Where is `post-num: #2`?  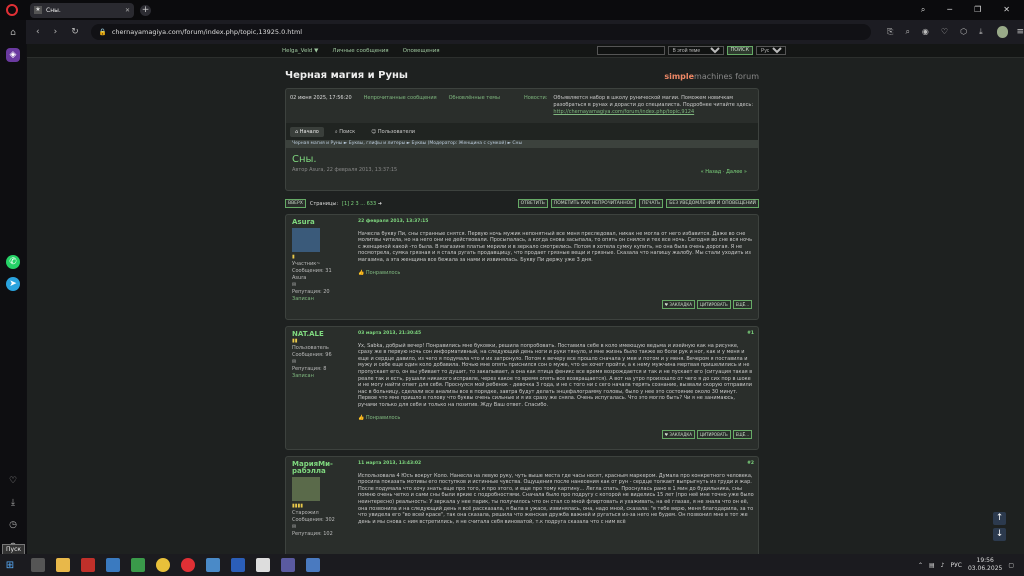
post-num: #2 is located at coordinates (750, 464).